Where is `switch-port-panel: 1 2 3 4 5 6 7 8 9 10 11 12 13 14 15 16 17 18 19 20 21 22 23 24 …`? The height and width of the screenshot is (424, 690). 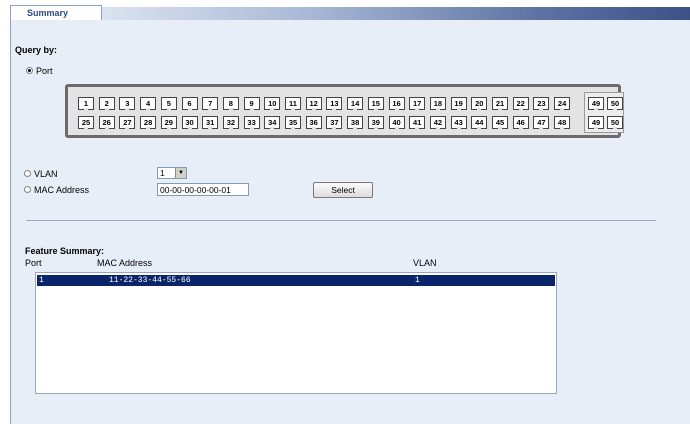
switch-port-panel: 1 2 3 4 5 6 7 8 9 10 11 12 13 14 15 16 17 18 19 20 21 22 23 24 … is located at coordinates (344, 111).